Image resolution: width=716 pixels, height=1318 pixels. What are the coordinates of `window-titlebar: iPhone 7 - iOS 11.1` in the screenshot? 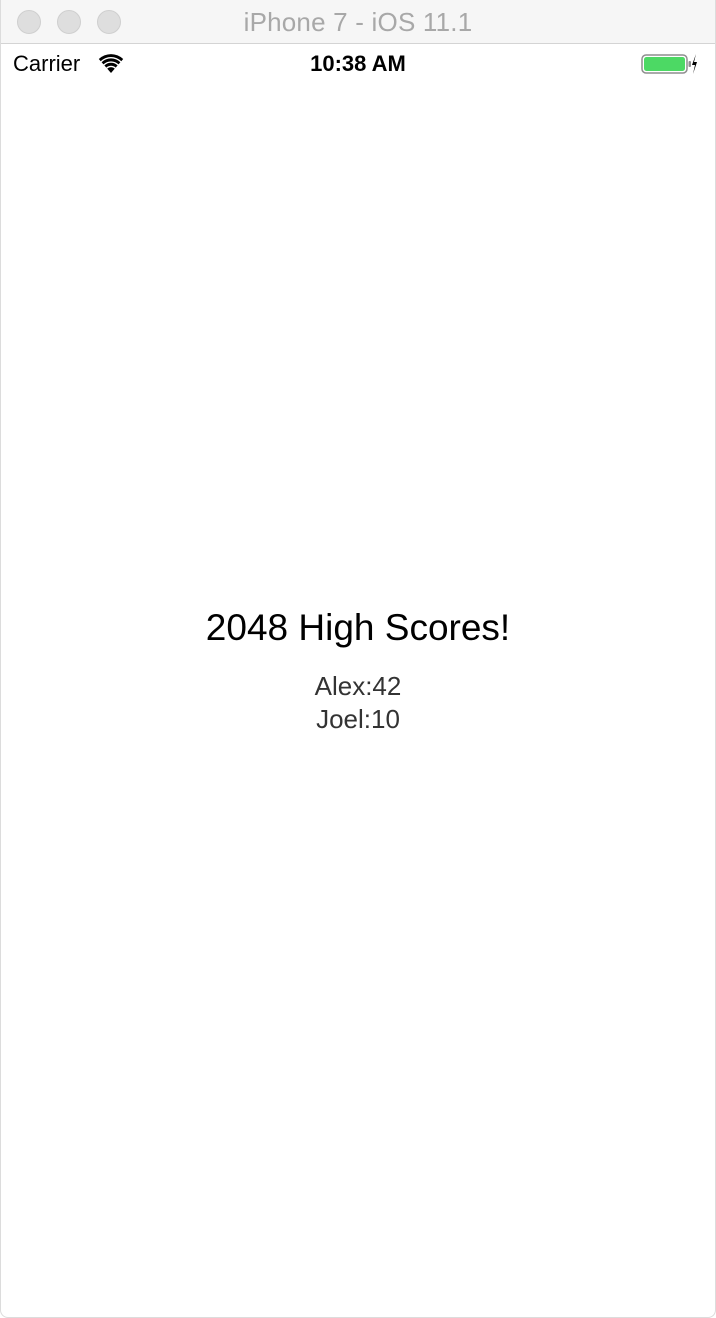 It's located at (358, 22).